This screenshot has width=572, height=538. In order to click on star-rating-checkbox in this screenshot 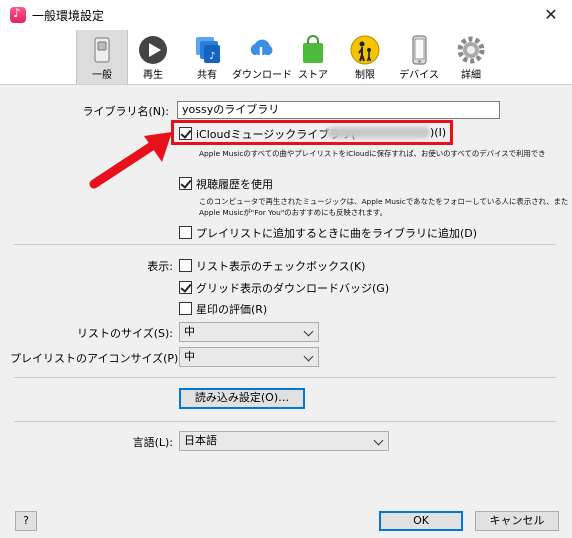, I will do `click(185, 308)`.